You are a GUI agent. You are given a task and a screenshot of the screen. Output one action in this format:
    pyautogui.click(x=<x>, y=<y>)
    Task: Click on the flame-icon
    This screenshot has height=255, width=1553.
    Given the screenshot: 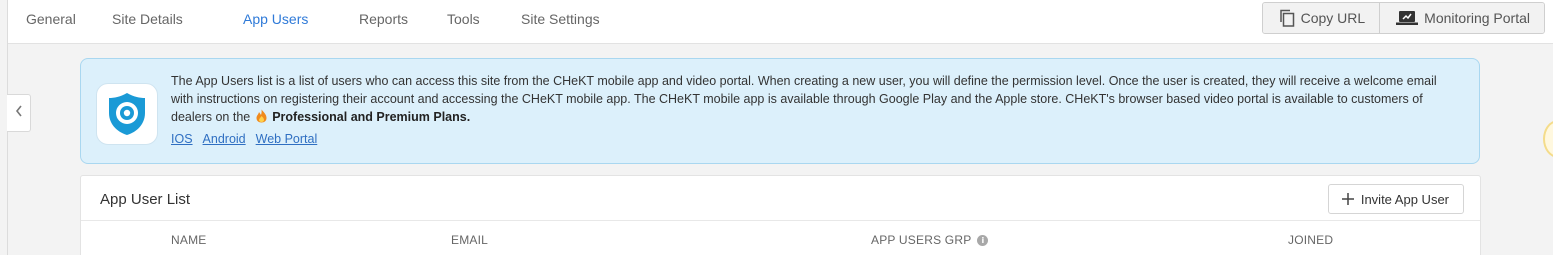 What is the action you would take?
    pyautogui.click(x=263, y=116)
    